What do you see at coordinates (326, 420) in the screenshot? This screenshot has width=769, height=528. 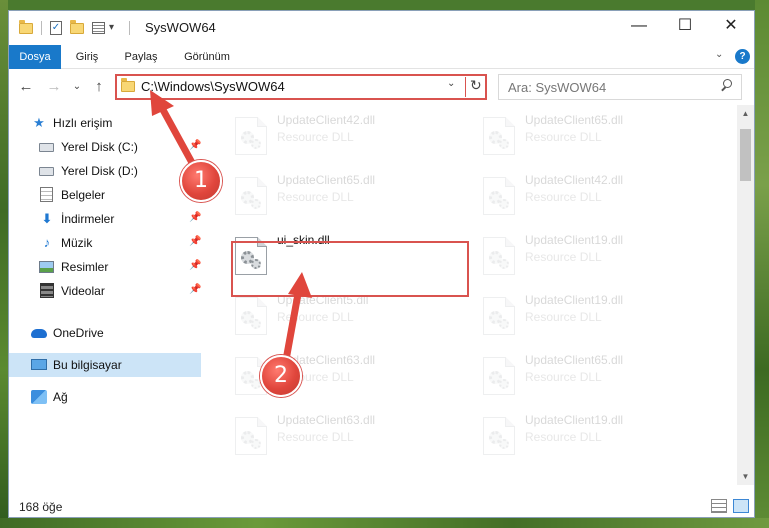 I see `file-name: UpdateClient63.dll` at bounding box center [326, 420].